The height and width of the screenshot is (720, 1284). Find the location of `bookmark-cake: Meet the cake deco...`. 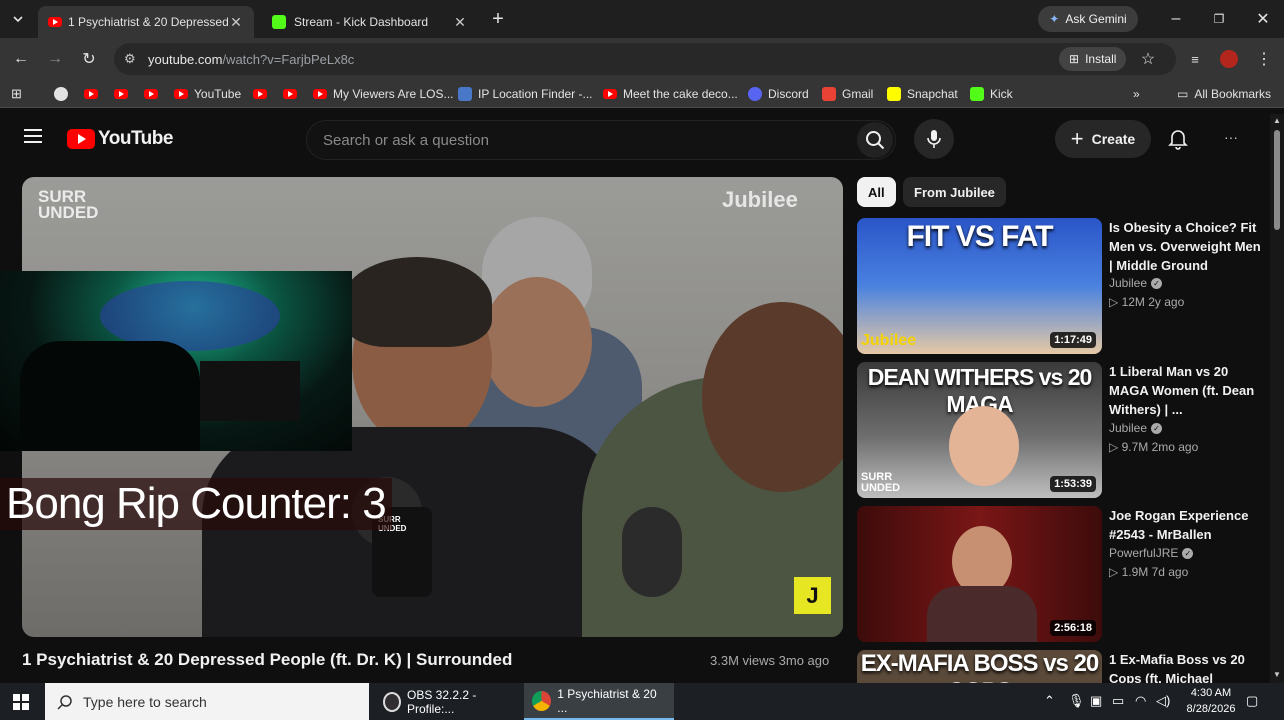

bookmark-cake: Meet the cake deco... is located at coordinates (670, 94).